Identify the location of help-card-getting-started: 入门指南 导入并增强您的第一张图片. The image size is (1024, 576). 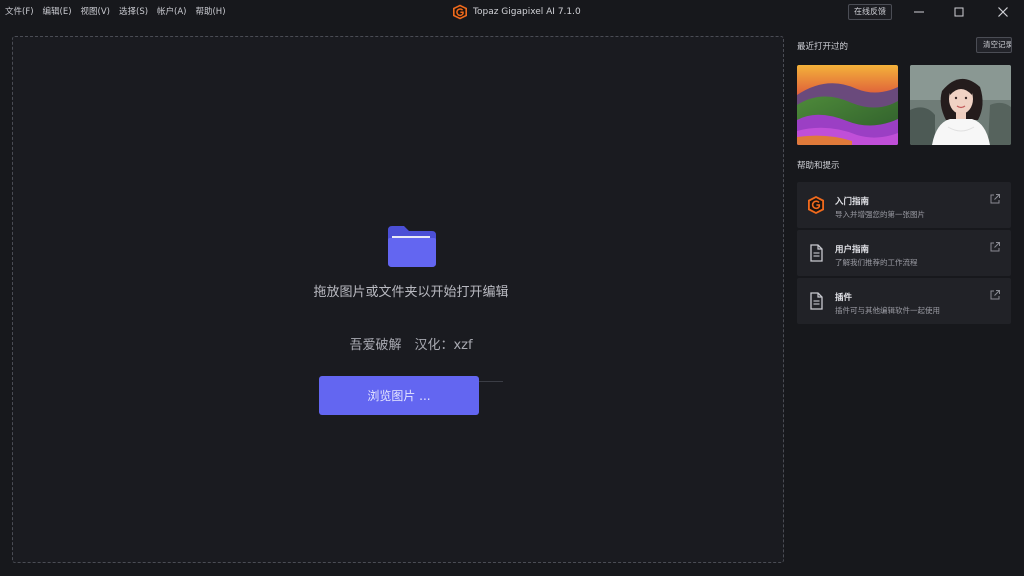
(904, 205).